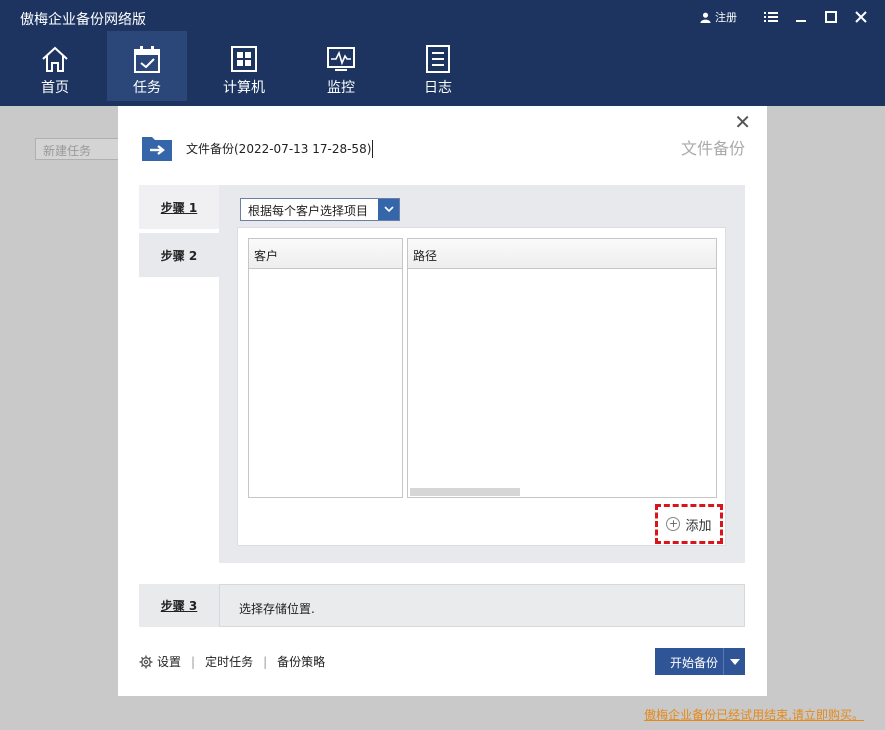 This screenshot has width=885, height=730. I want to click on log-icon, so click(438, 59).